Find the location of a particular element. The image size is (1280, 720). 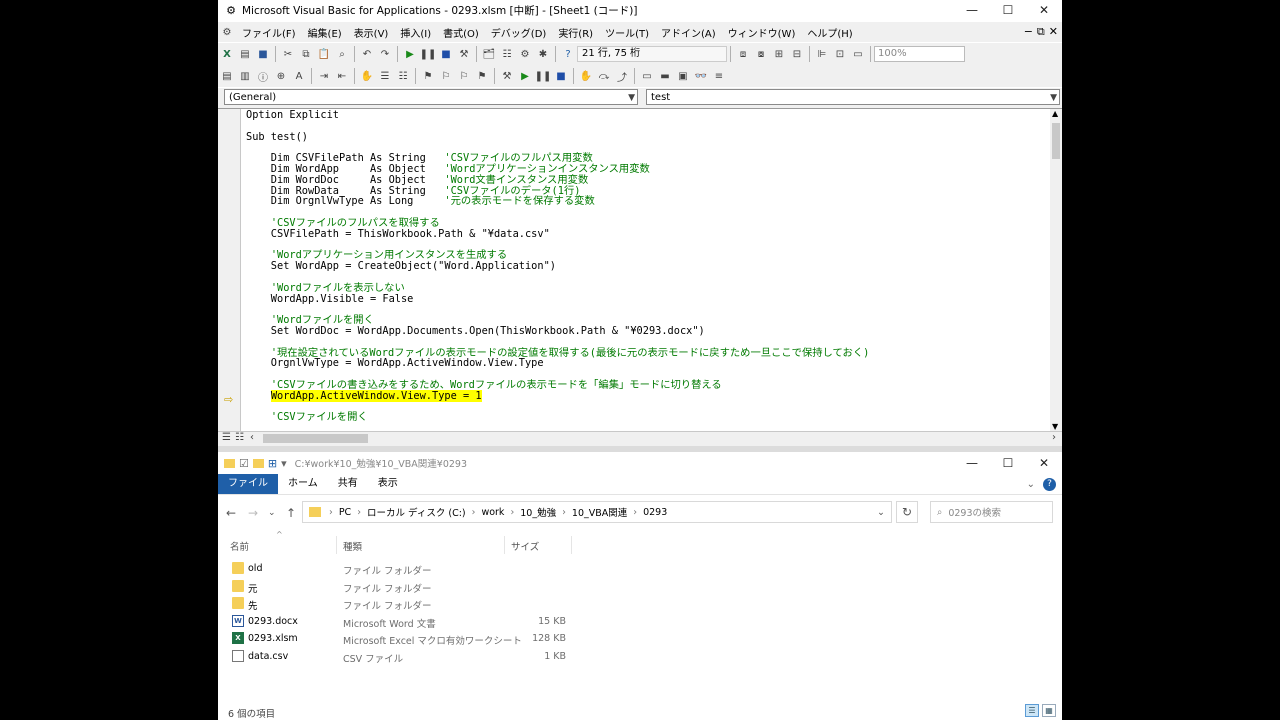

code-horizontal-scrollbar: ☰ ☷ ‹ › is located at coordinates (640, 438).